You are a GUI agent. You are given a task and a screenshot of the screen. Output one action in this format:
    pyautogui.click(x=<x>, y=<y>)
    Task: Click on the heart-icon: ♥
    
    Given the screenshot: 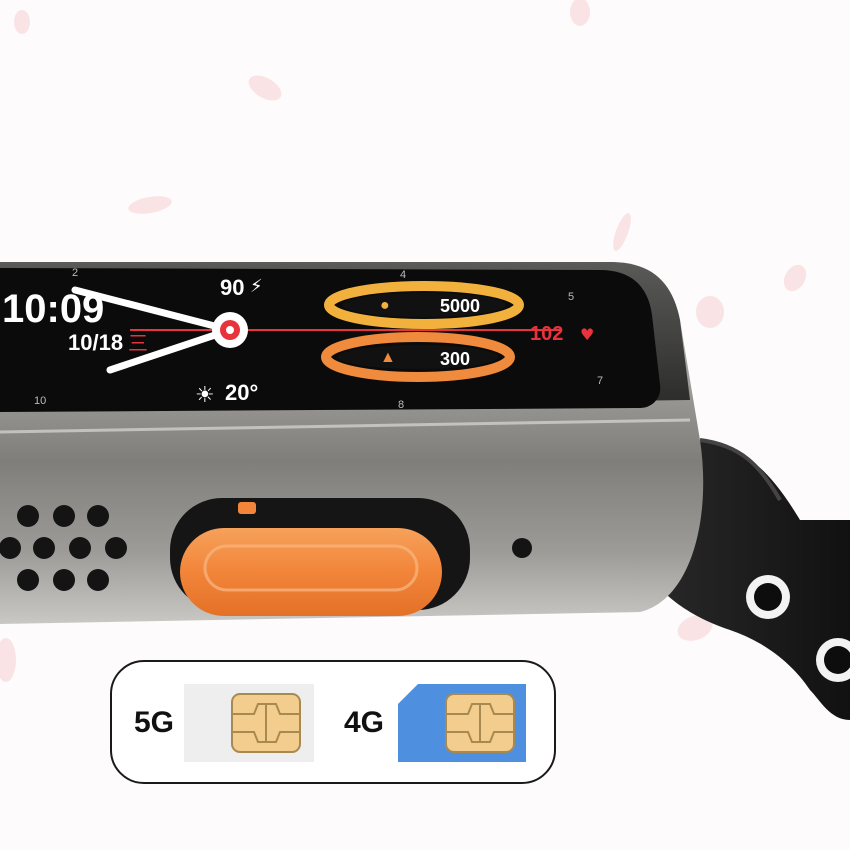 What is the action you would take?
    pyautogui.click(x=587, y=334)
    